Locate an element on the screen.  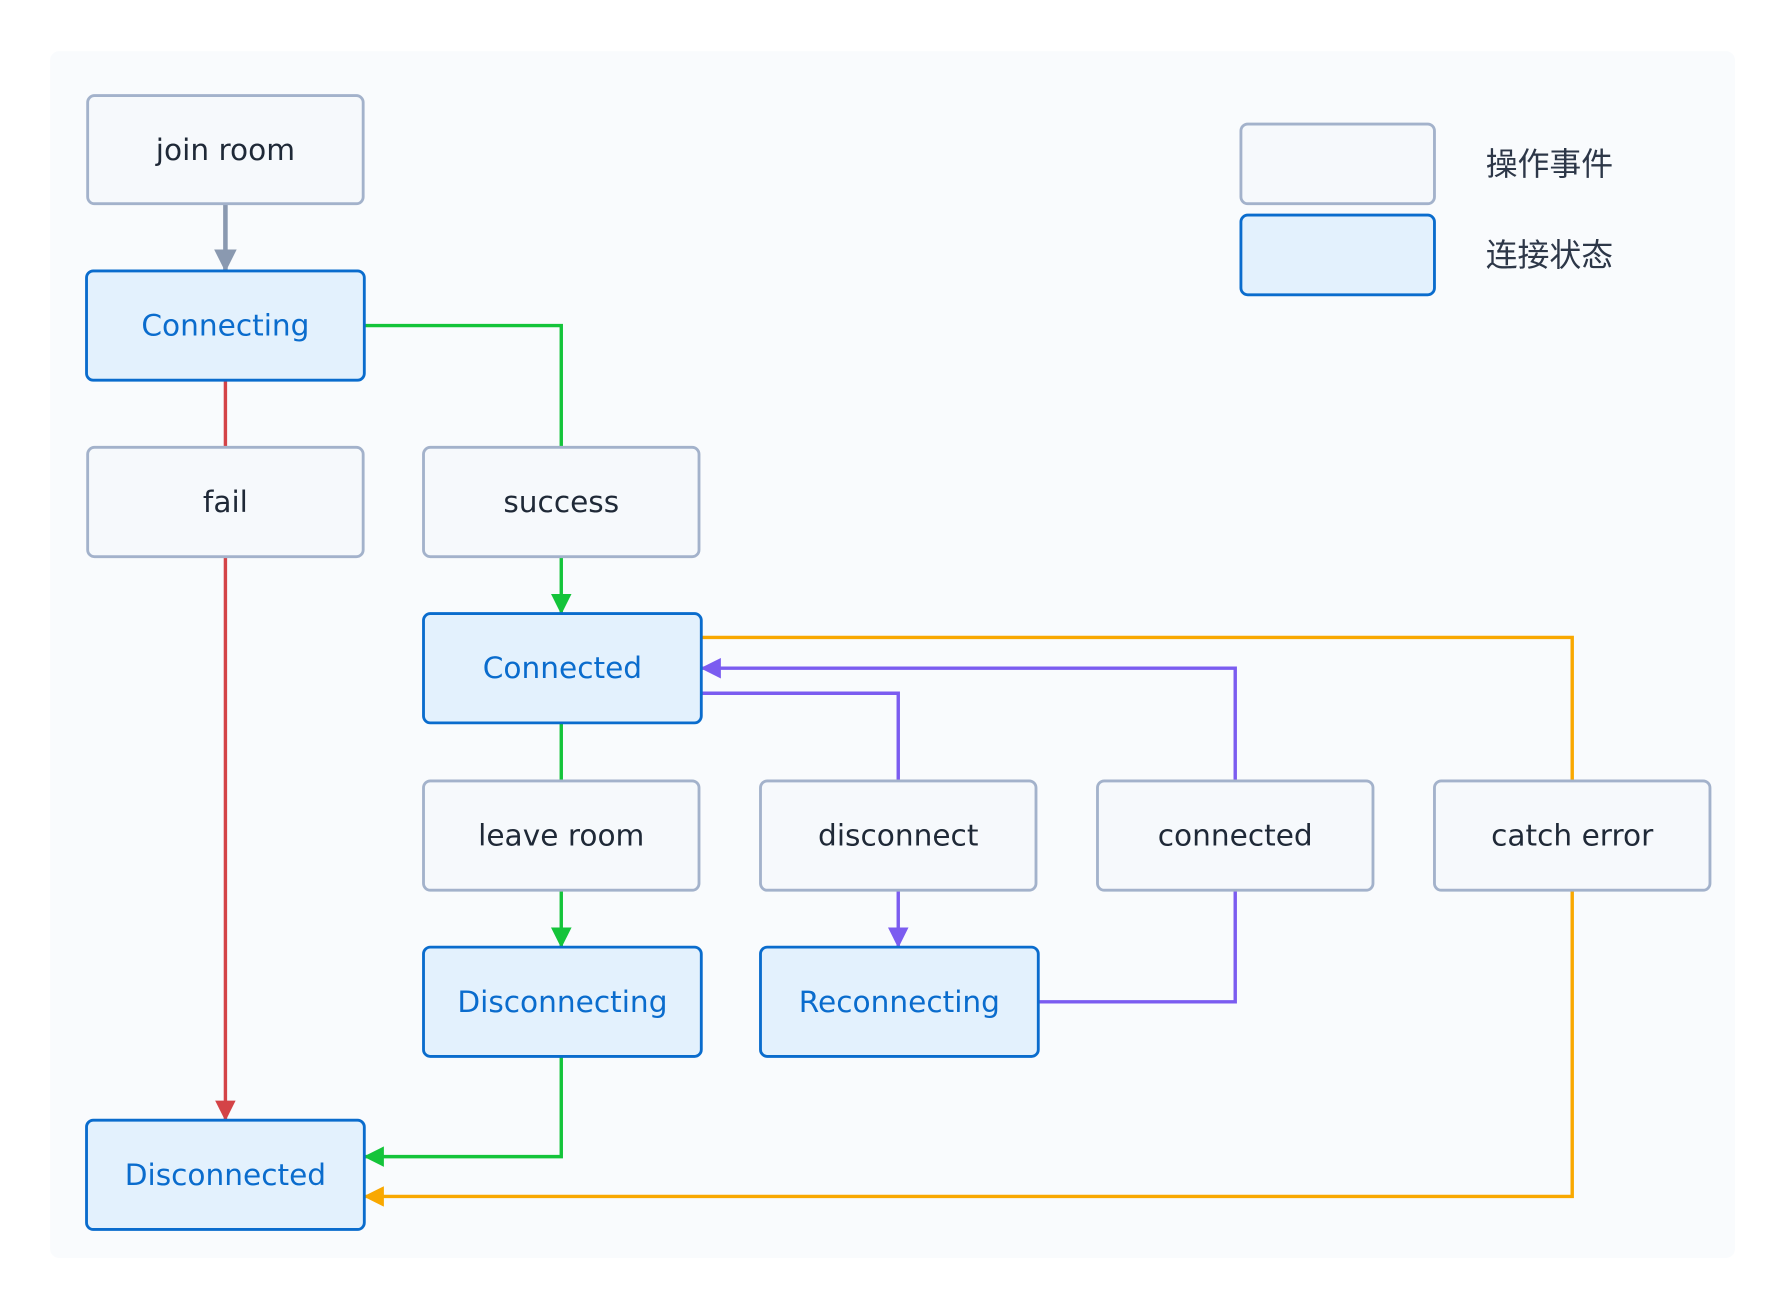
state-label: Connecting is located at coordinates (225, 326).